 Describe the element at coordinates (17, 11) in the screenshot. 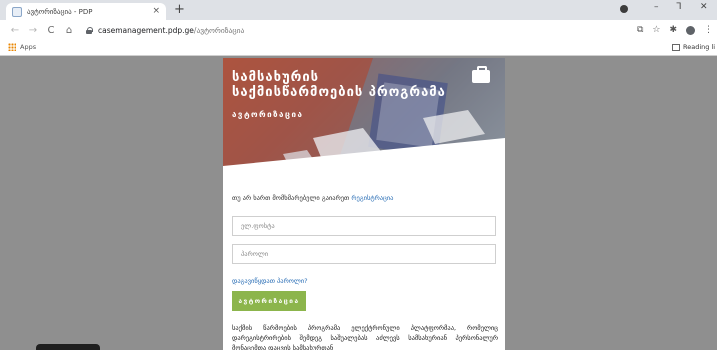

I see `page-favicon-icon` at that location.